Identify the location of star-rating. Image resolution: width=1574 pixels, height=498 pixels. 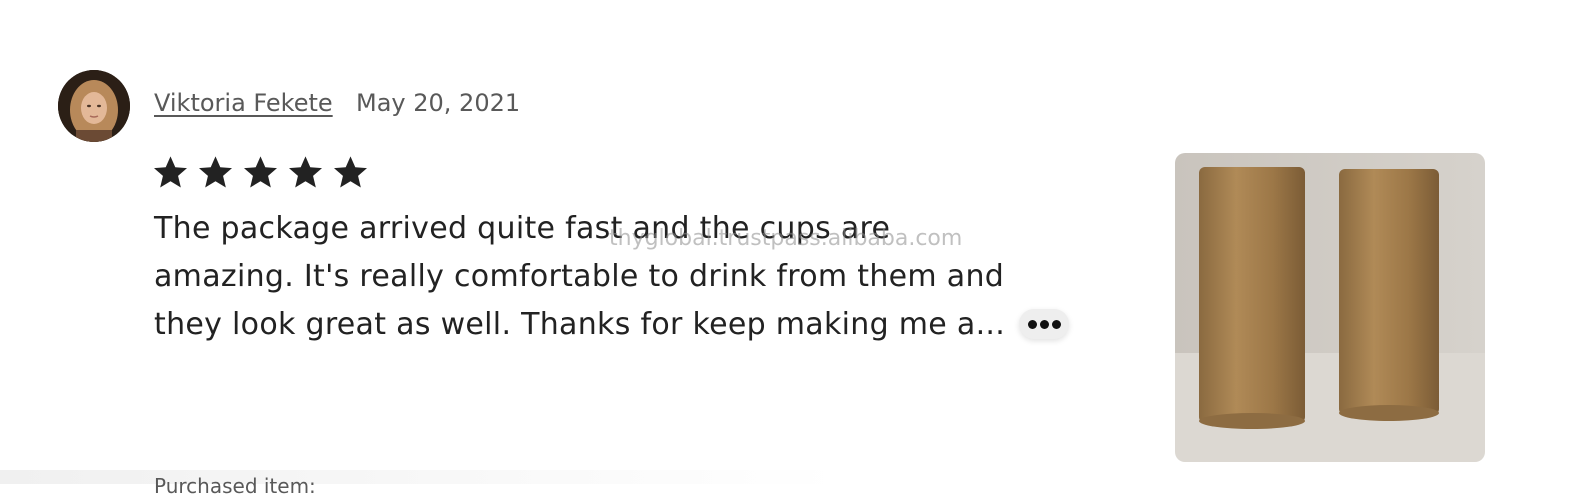
(260, 172).